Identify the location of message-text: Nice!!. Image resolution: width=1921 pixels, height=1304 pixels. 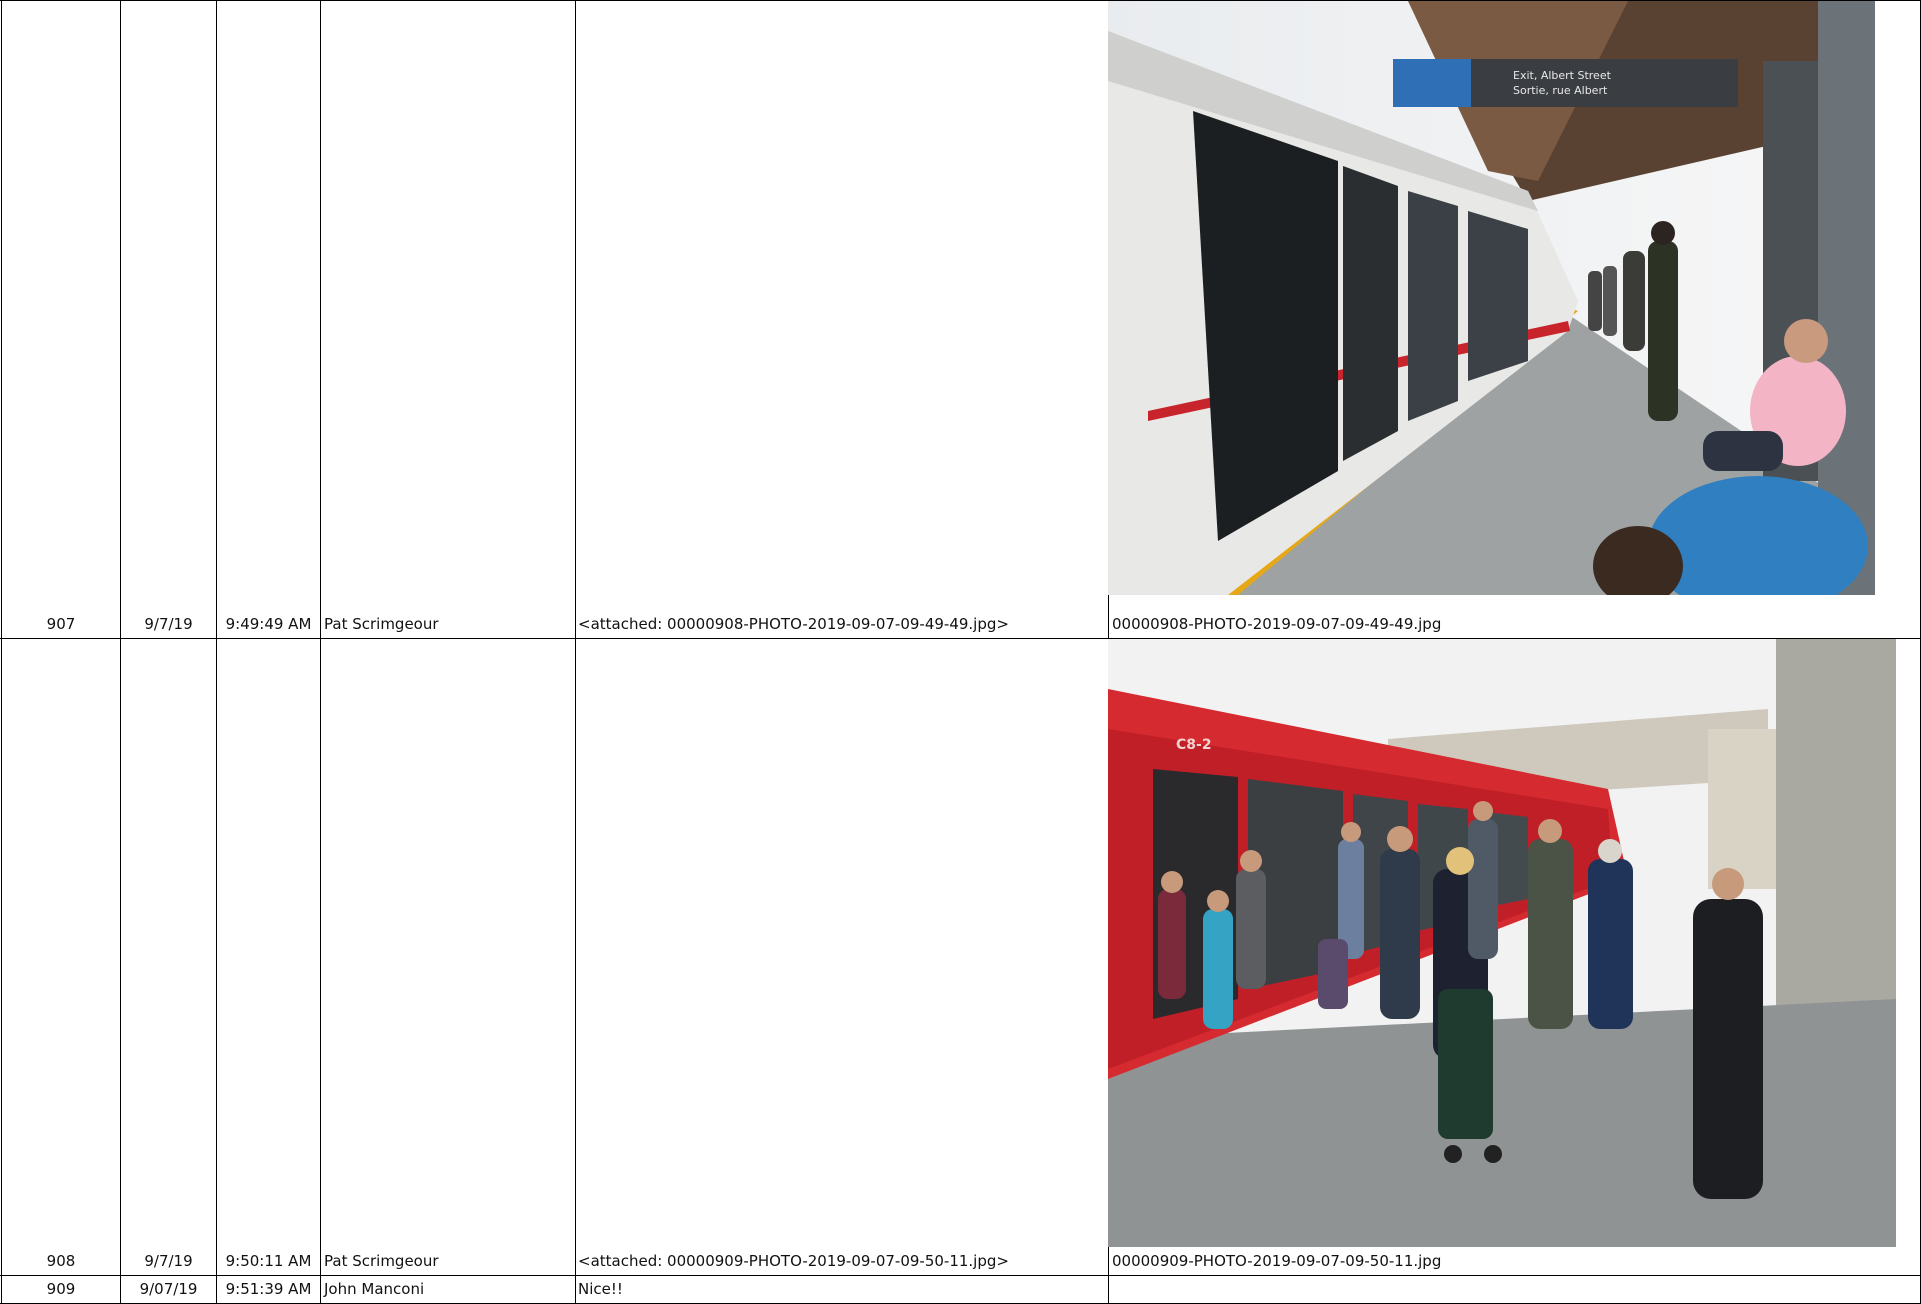
(600, 1289).